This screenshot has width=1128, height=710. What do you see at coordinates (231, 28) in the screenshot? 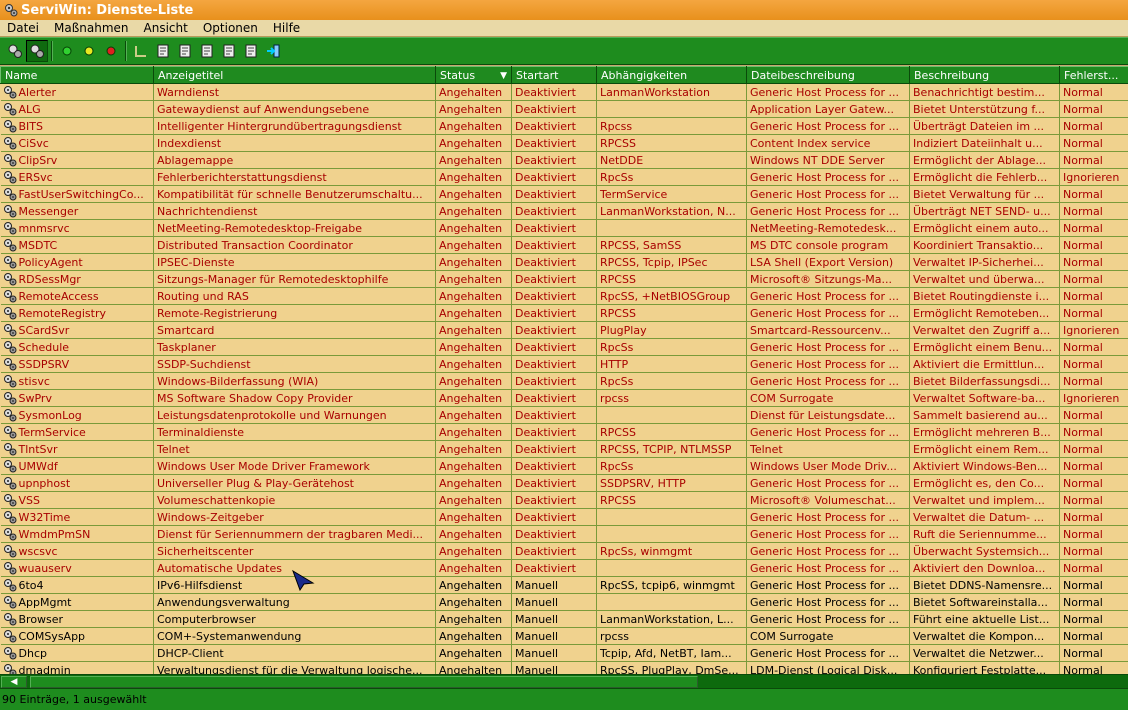
I see `menu-options: Optionen` at bounding box center [231, 28].